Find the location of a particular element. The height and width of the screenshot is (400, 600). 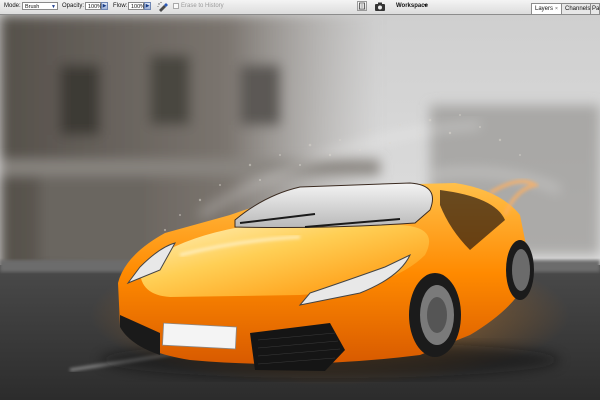

mode-value: Brush is located at coordinates (32, 7).